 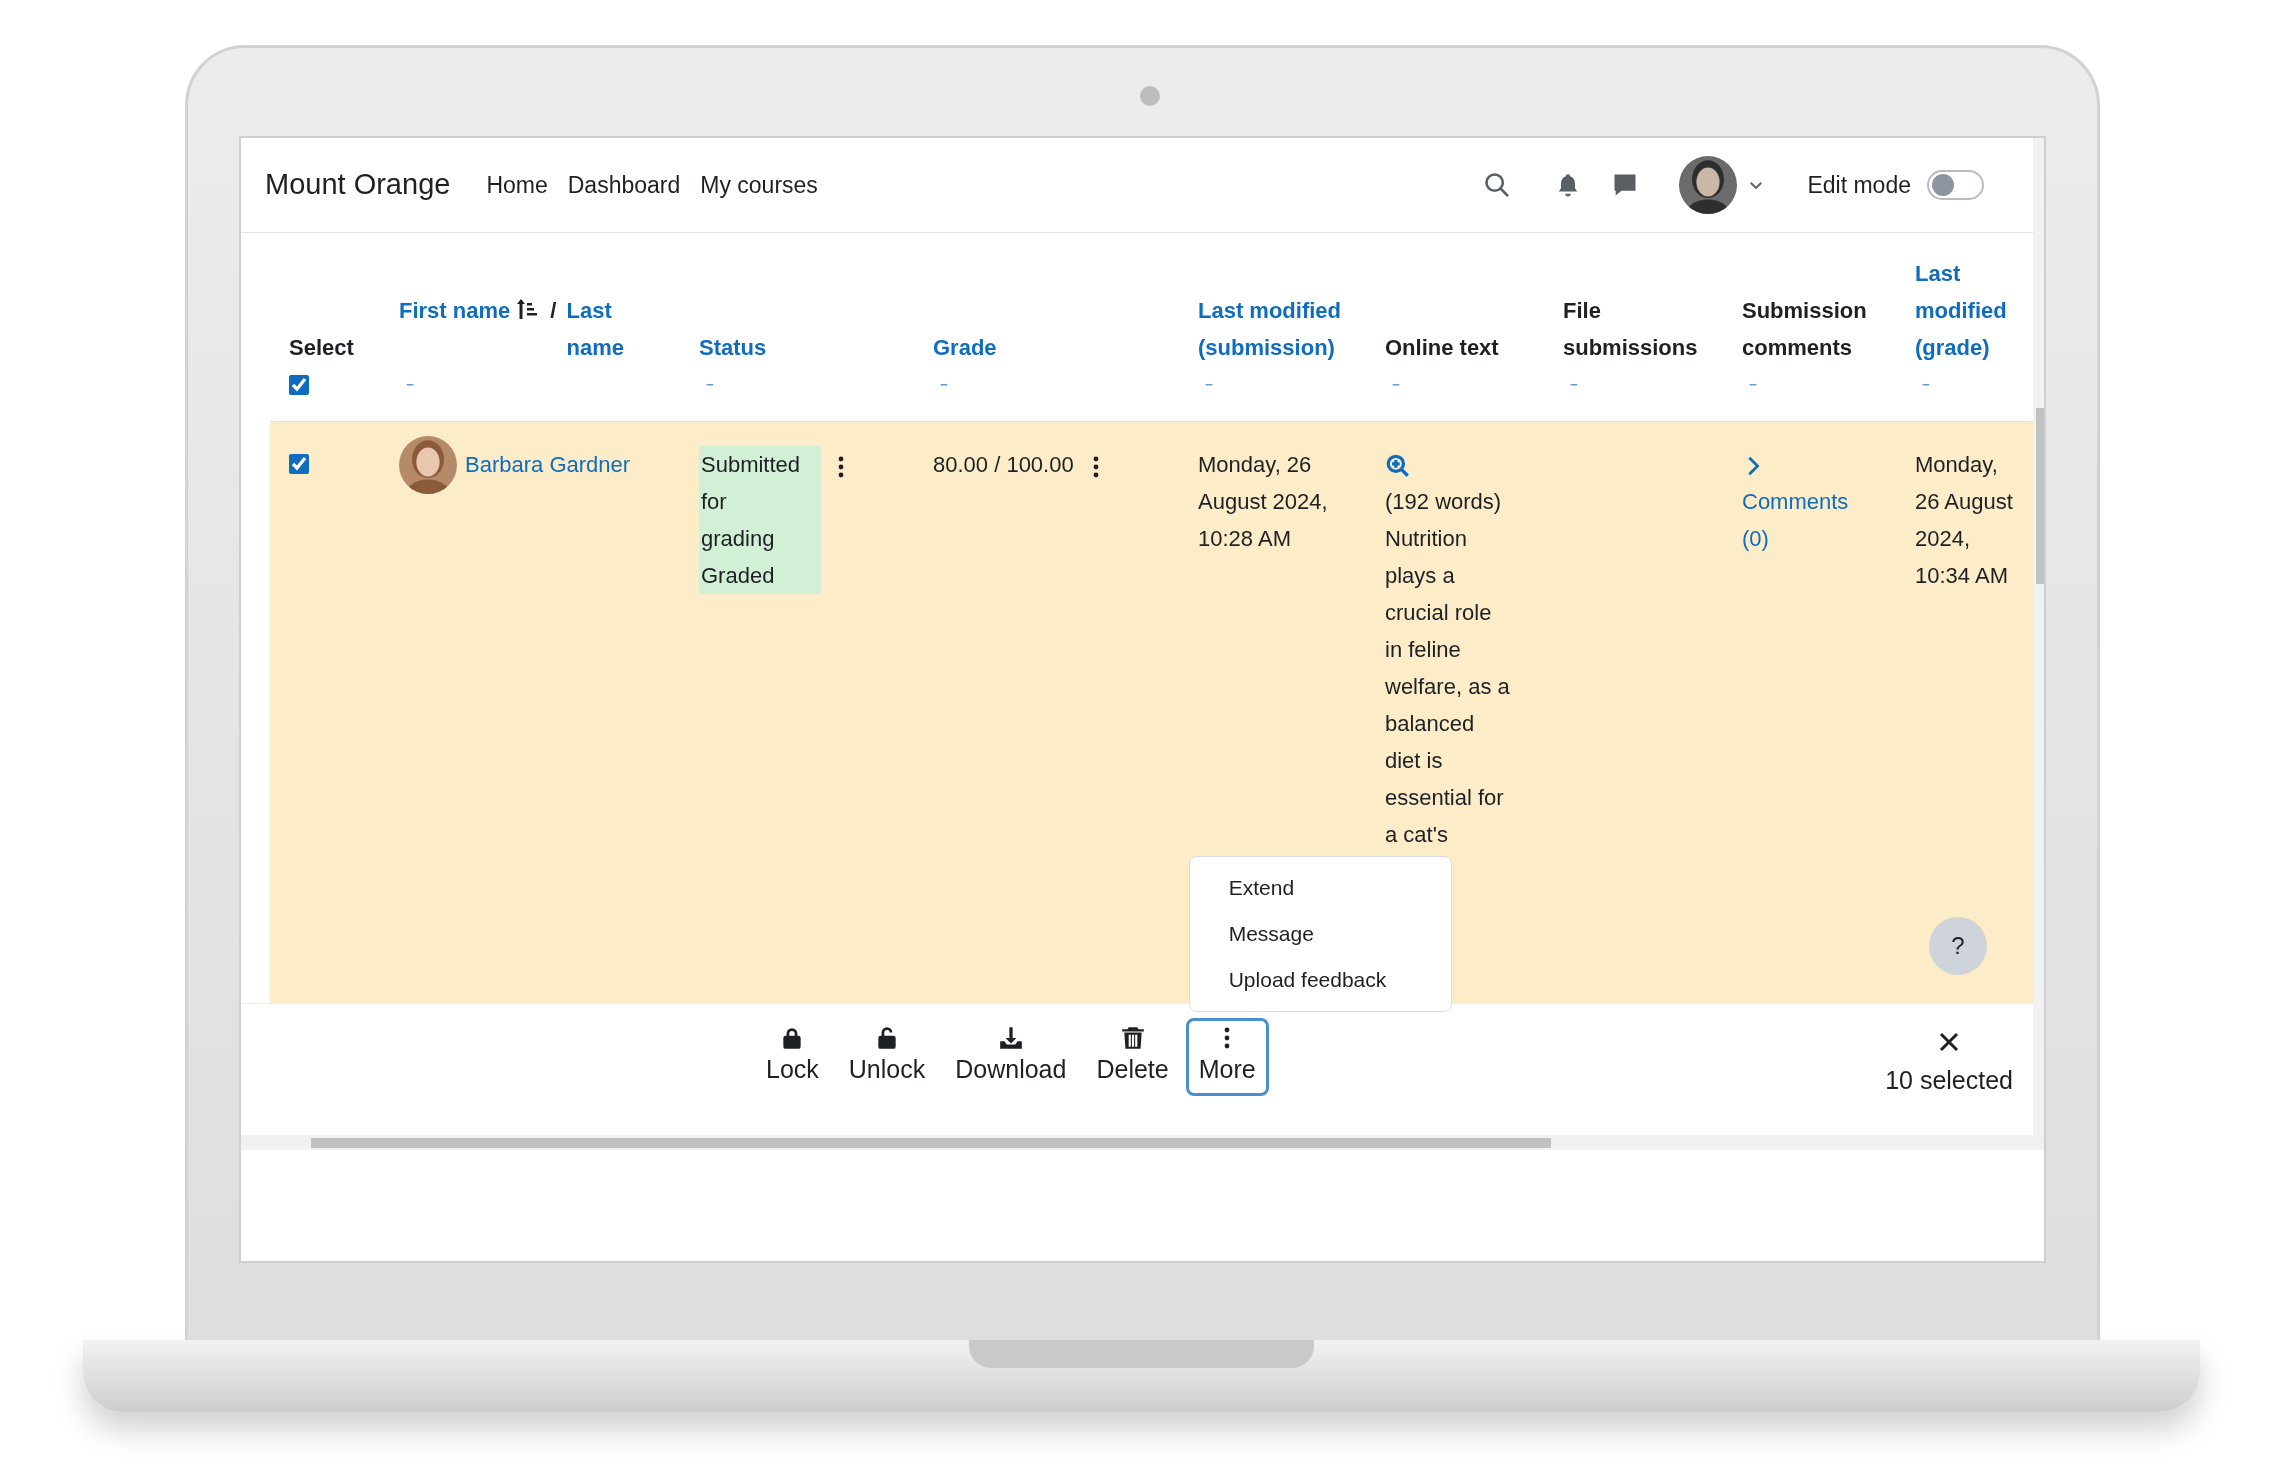 I want to click on search-icon, so click(x=1497, y=185).